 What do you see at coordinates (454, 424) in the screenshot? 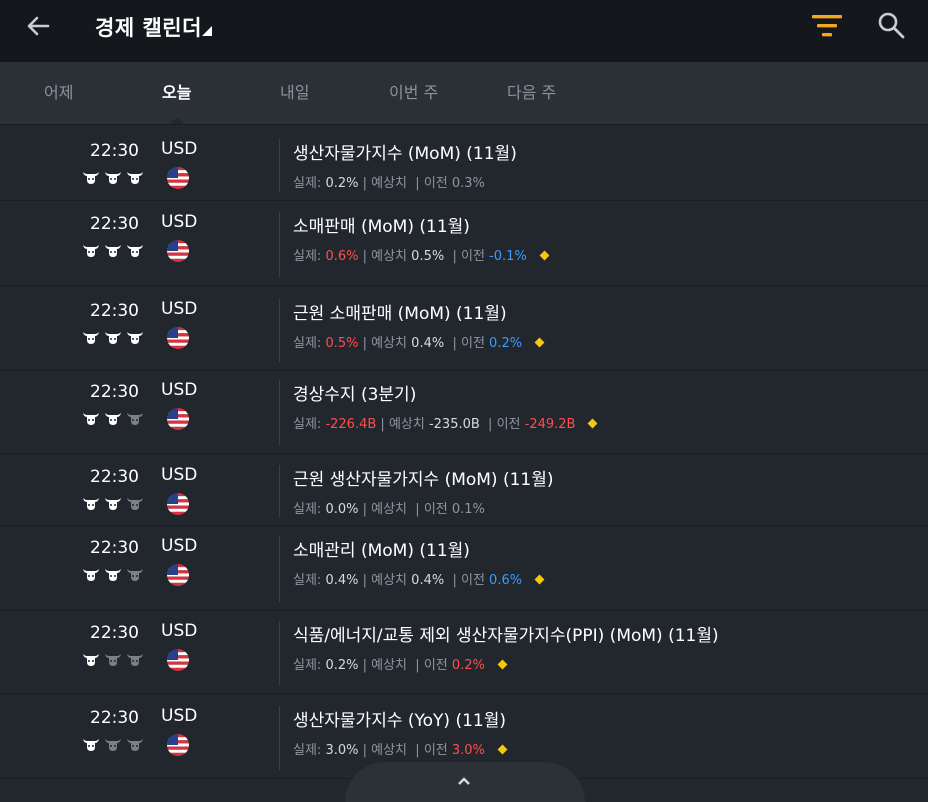
I see `forecast-value: -235.0B` at bounding box center [454, 424].